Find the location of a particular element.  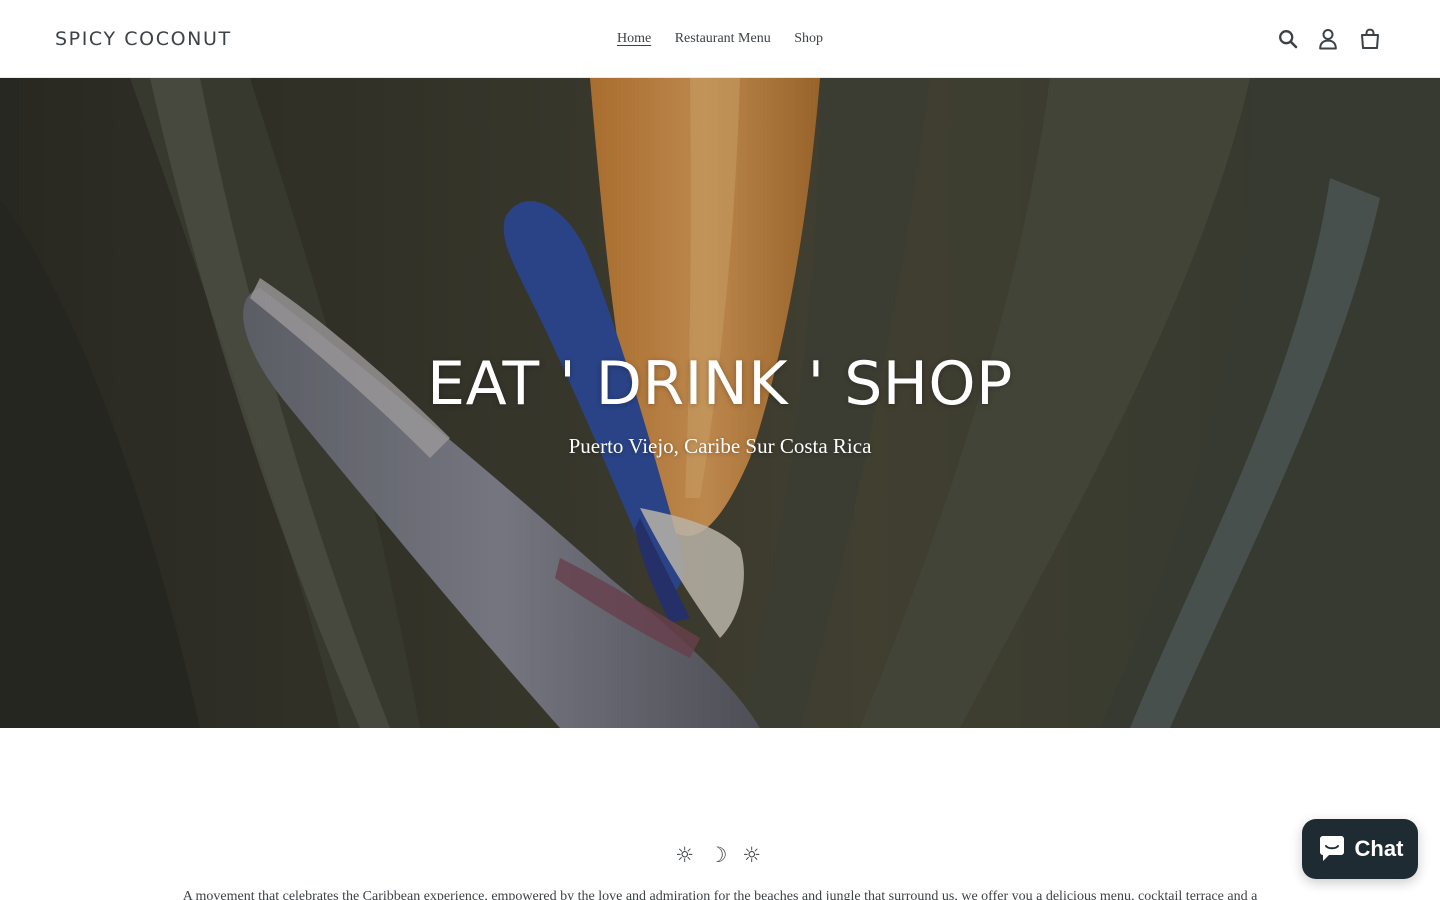

chat-label: Chat is located at coordinates (1379, 848).